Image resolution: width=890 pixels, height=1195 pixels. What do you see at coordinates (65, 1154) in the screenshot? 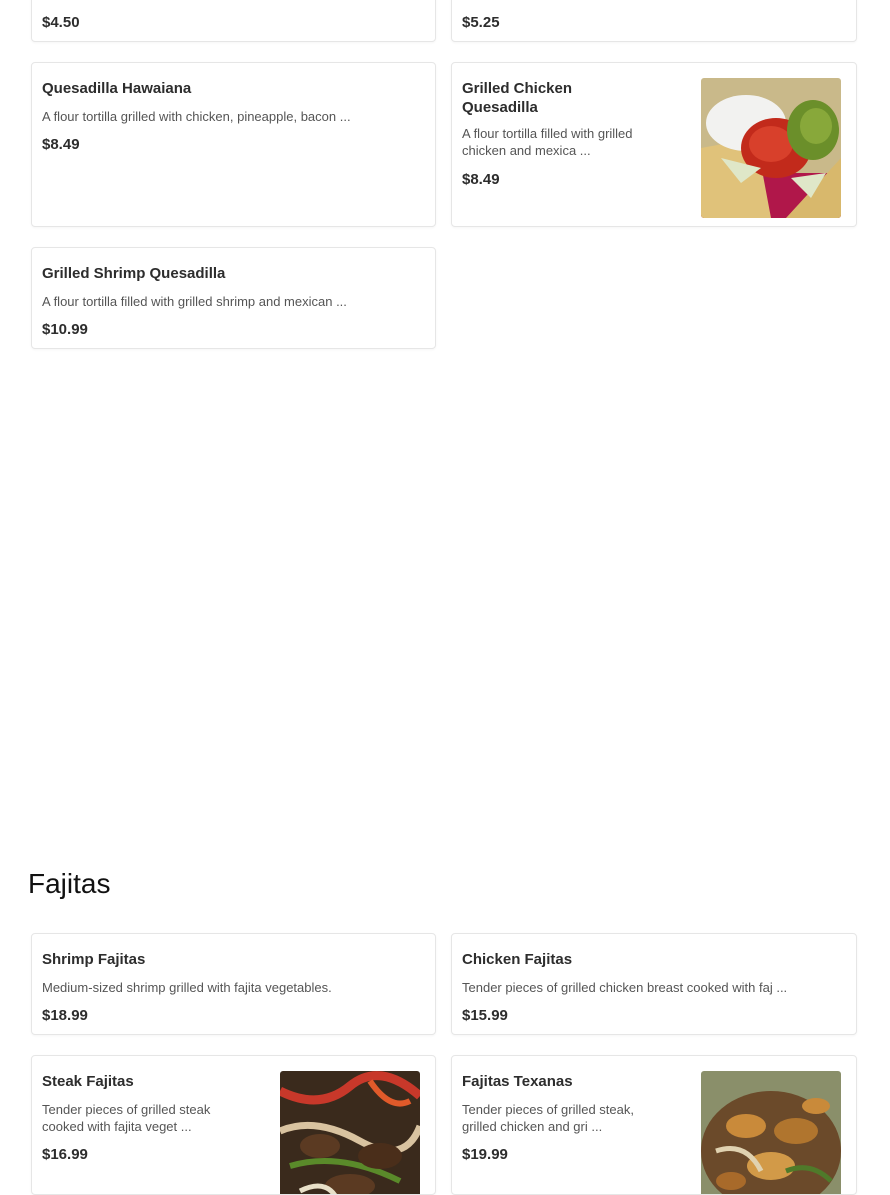
I see `item-price: $16.99` at bounding box center [65, 1154].